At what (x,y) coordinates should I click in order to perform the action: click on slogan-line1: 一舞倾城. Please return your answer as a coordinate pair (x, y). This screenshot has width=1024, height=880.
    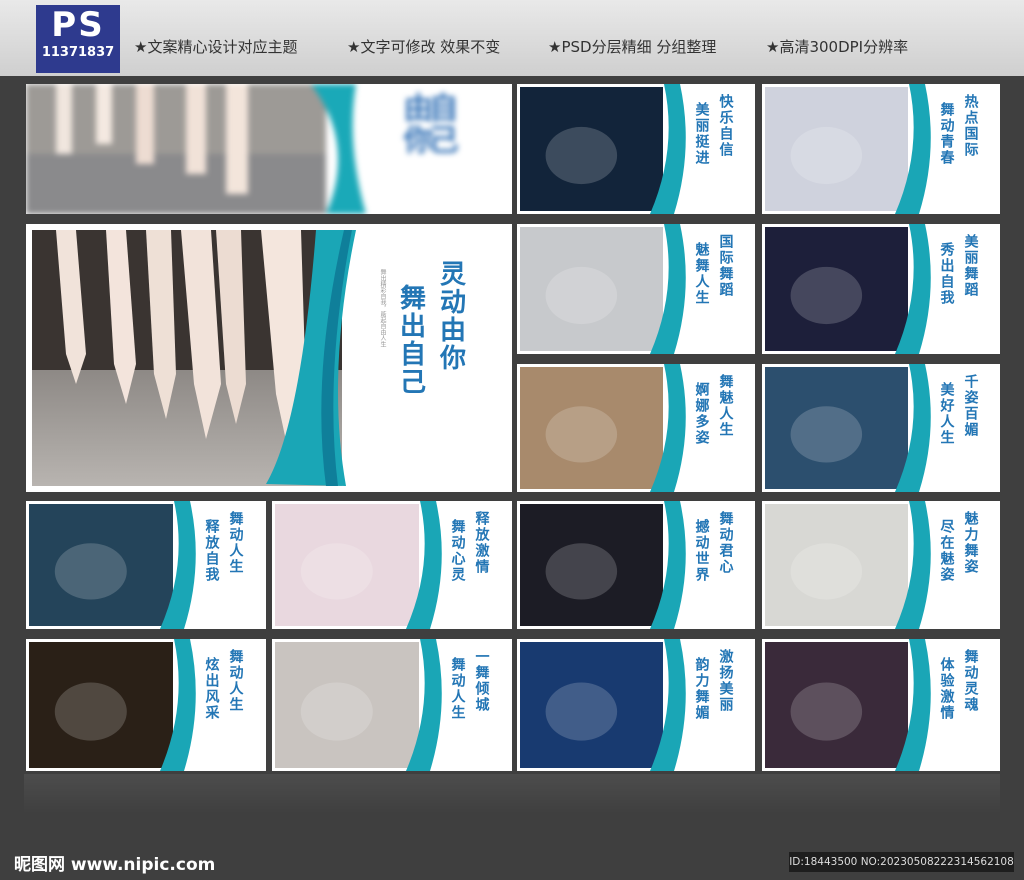
    Looking at the image, I should click on (481, 681).